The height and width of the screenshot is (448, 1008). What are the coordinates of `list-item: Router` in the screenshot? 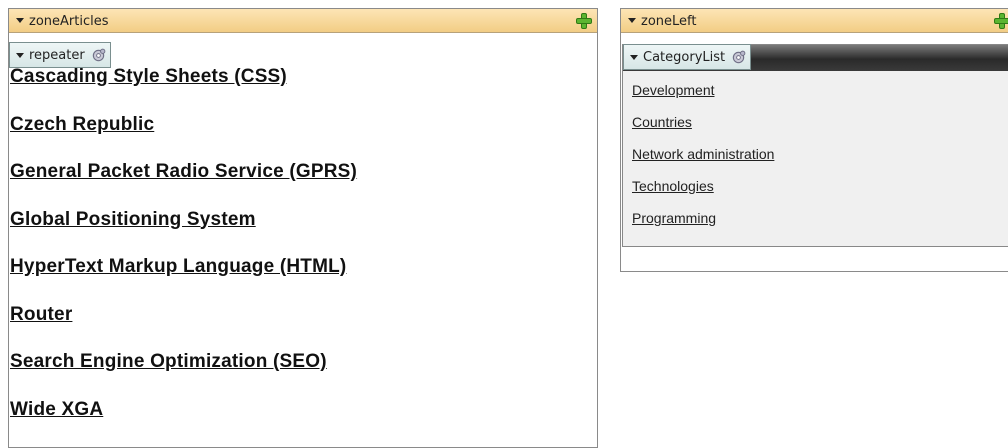 It's located at (302, 328).